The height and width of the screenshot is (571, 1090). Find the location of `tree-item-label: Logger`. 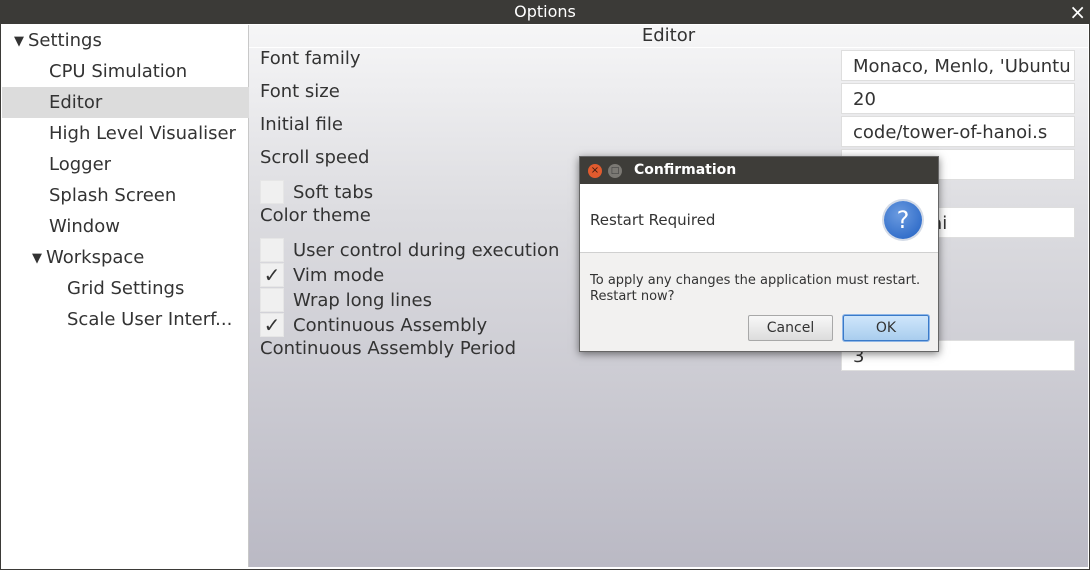

tree-item-label: Logger is located at coordinates (80, 164).